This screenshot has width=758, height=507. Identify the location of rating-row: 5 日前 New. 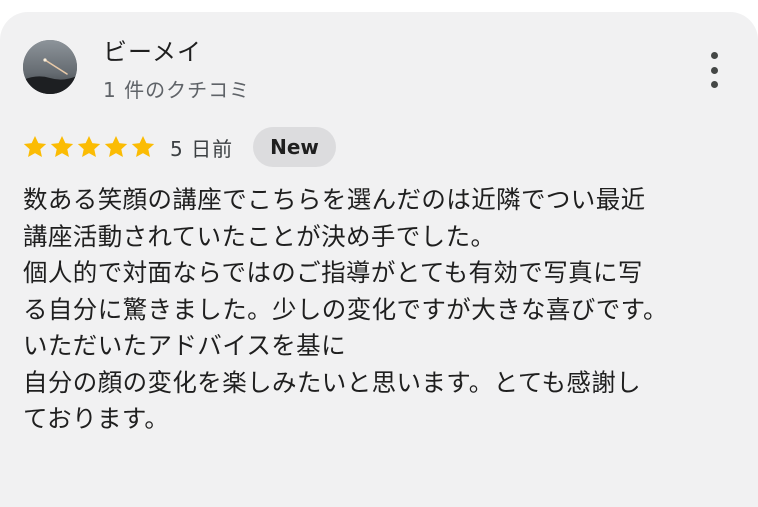
(179, 147).